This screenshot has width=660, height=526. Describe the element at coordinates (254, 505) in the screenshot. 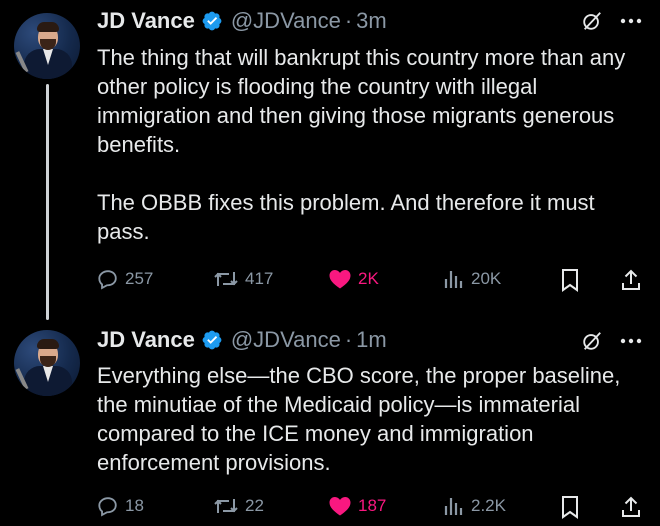

I see `repost-count: 22` at that location.